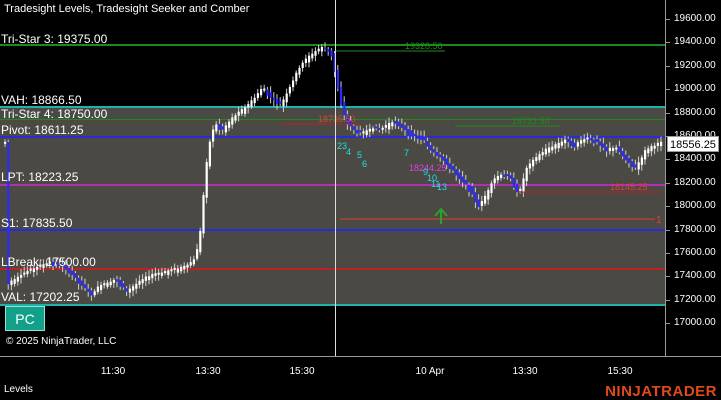 This screenshot has width=721, height=400. I want to click on x-tick-label: 15:30, so click(620, 371).